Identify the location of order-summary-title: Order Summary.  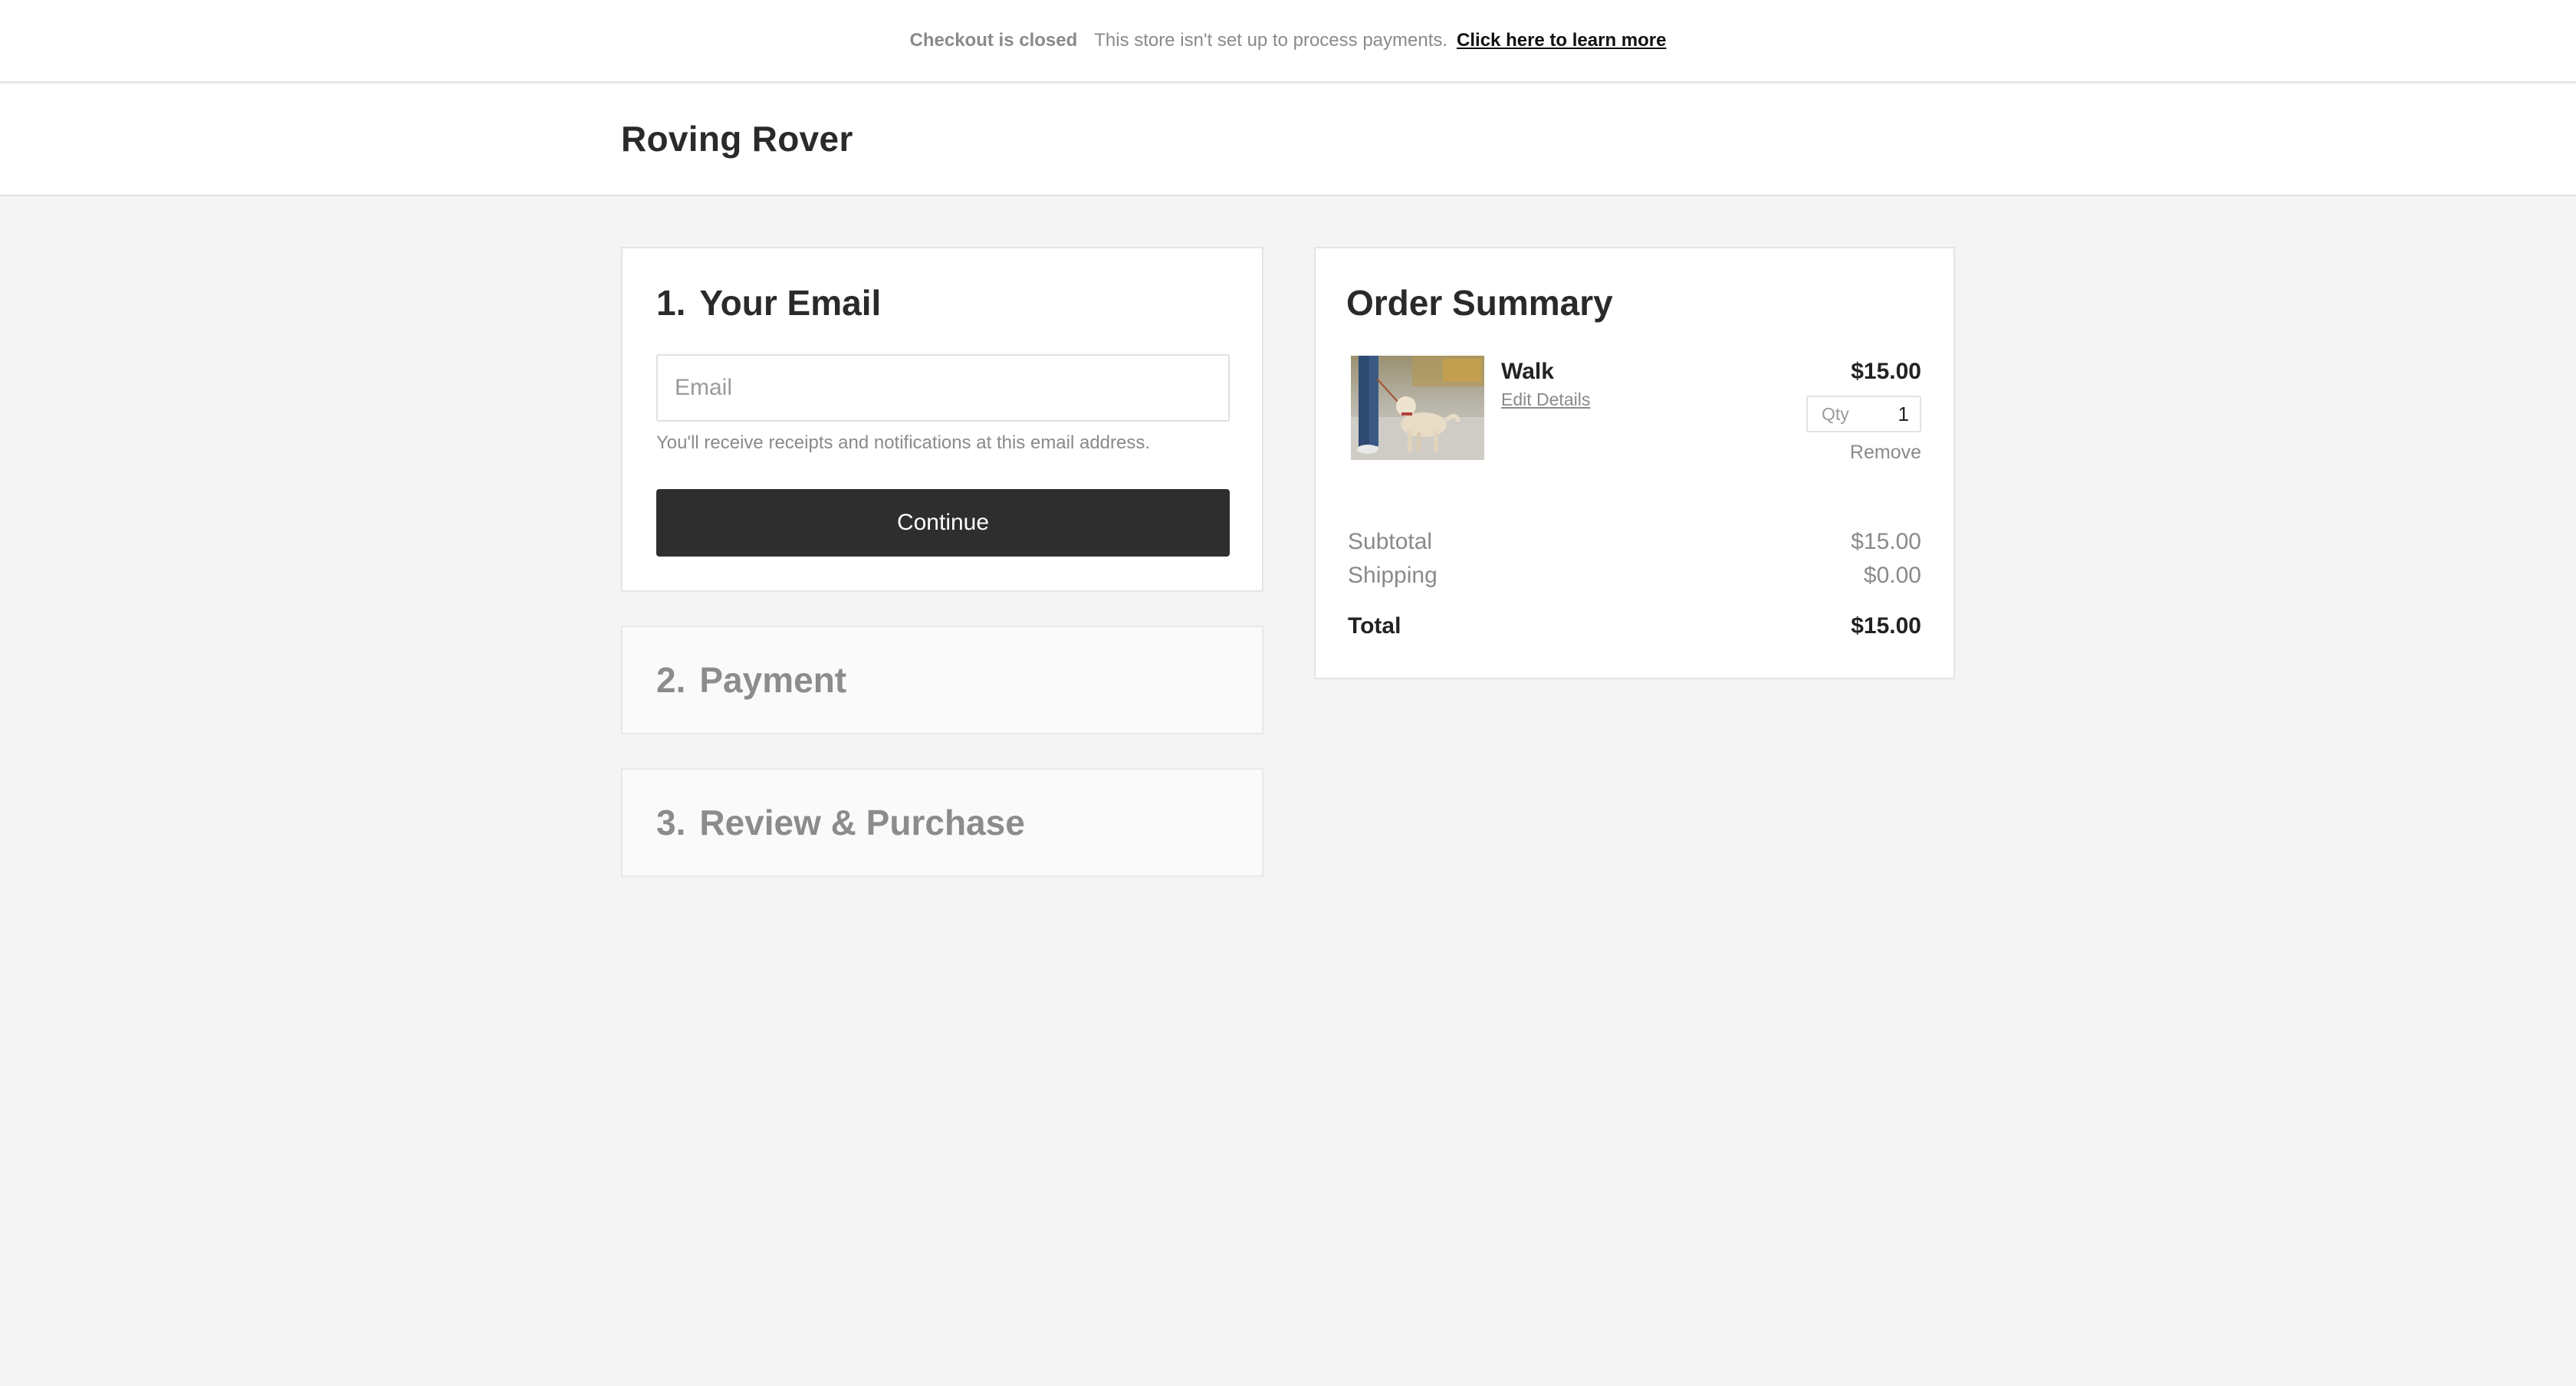
(1480, 303).